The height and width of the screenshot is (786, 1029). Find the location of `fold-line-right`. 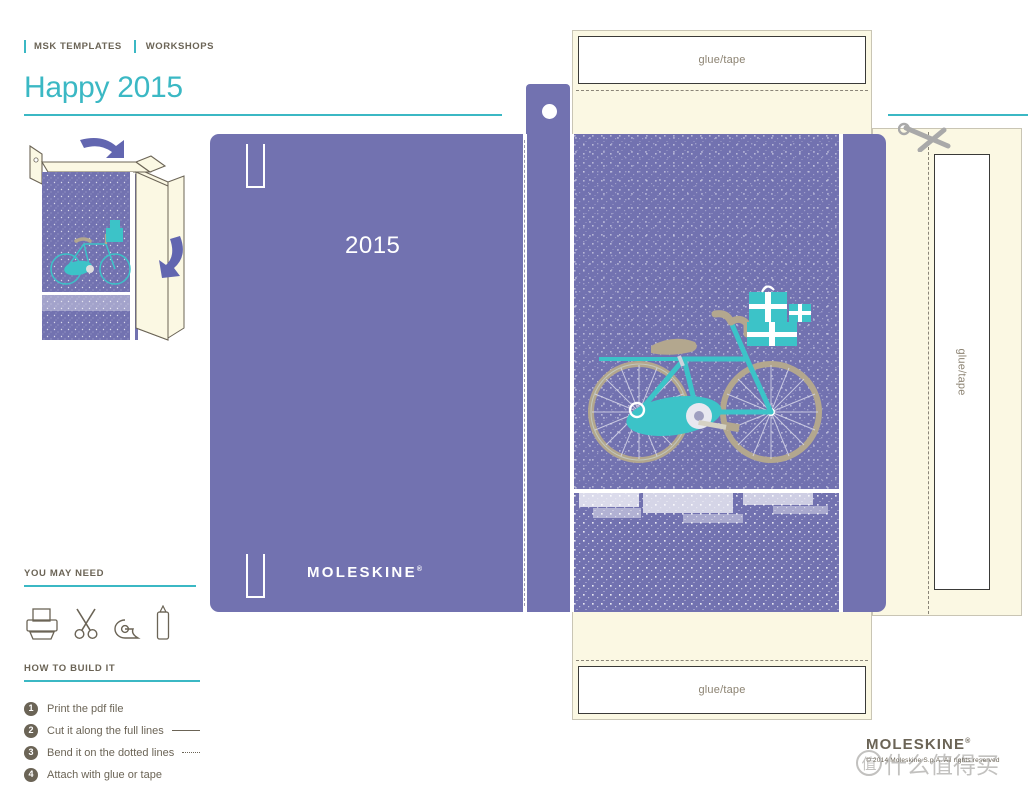

fold-line-right is located at coordinates (928, 373).